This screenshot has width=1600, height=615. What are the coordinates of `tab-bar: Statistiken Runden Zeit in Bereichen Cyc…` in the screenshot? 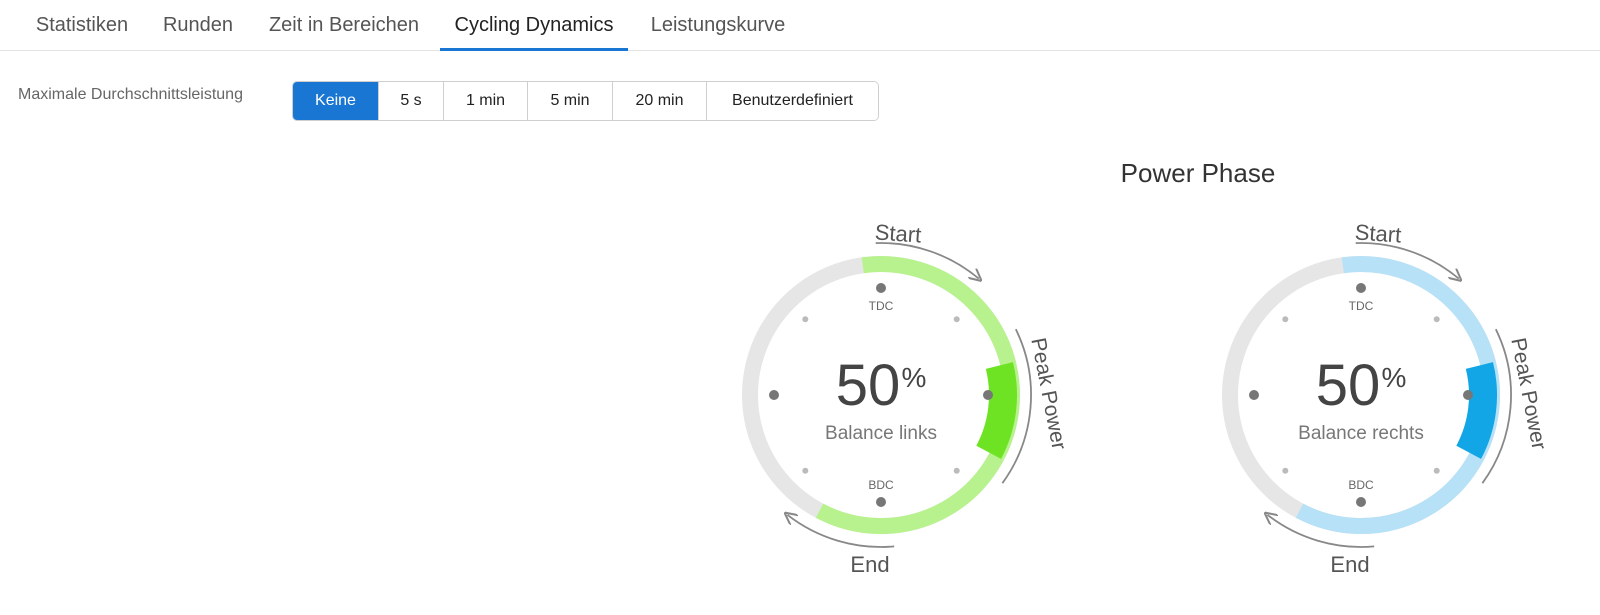 It's located at (800, 25).